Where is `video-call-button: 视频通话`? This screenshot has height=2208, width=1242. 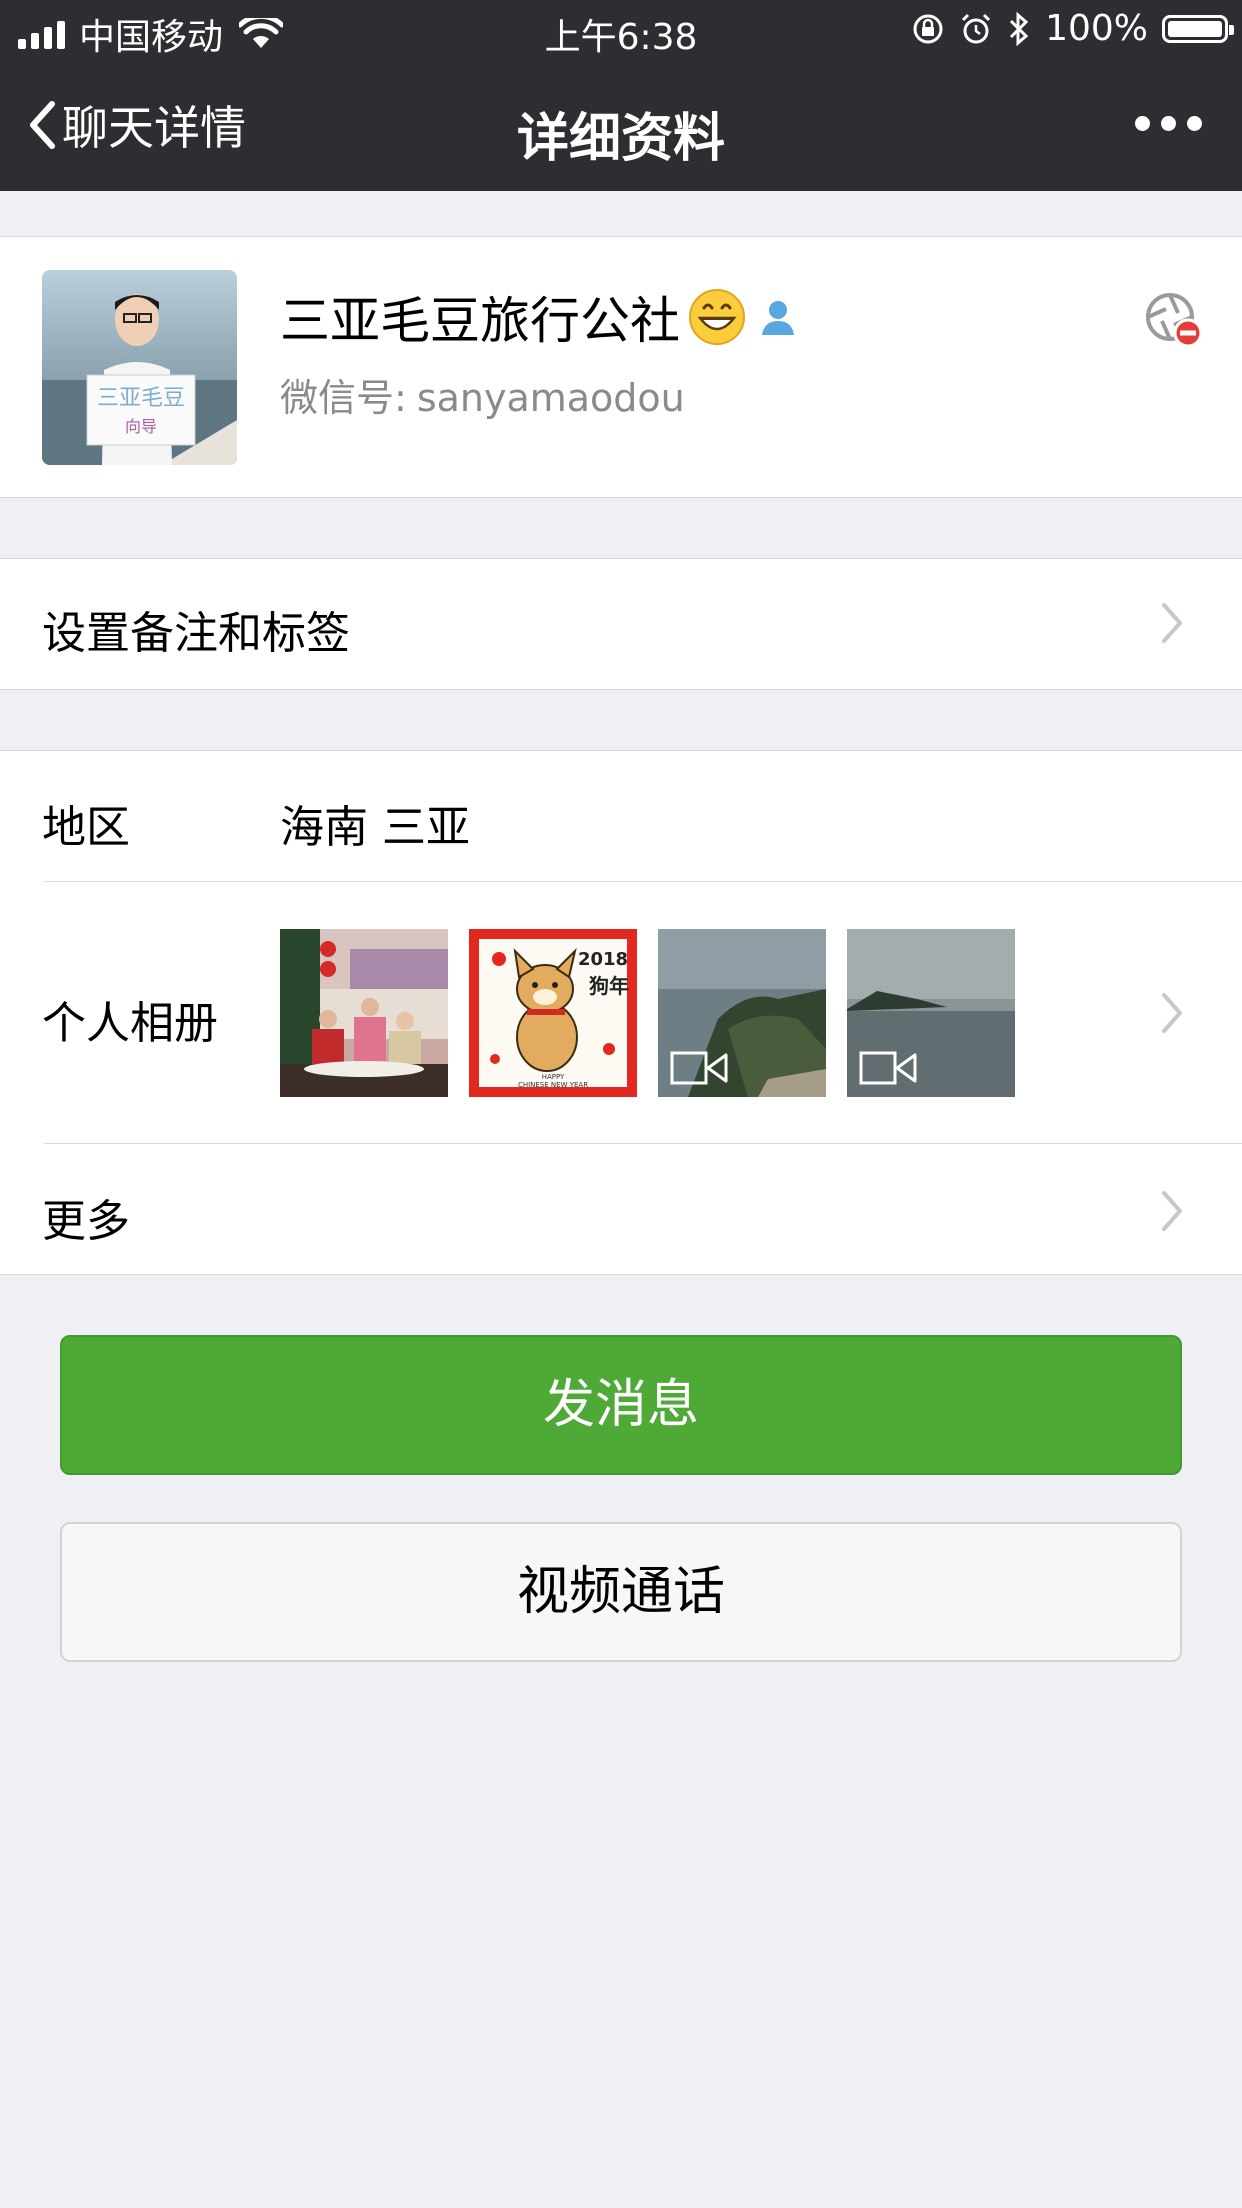 video-call-button: 视频通话 is located at coordinates (621, 1592).